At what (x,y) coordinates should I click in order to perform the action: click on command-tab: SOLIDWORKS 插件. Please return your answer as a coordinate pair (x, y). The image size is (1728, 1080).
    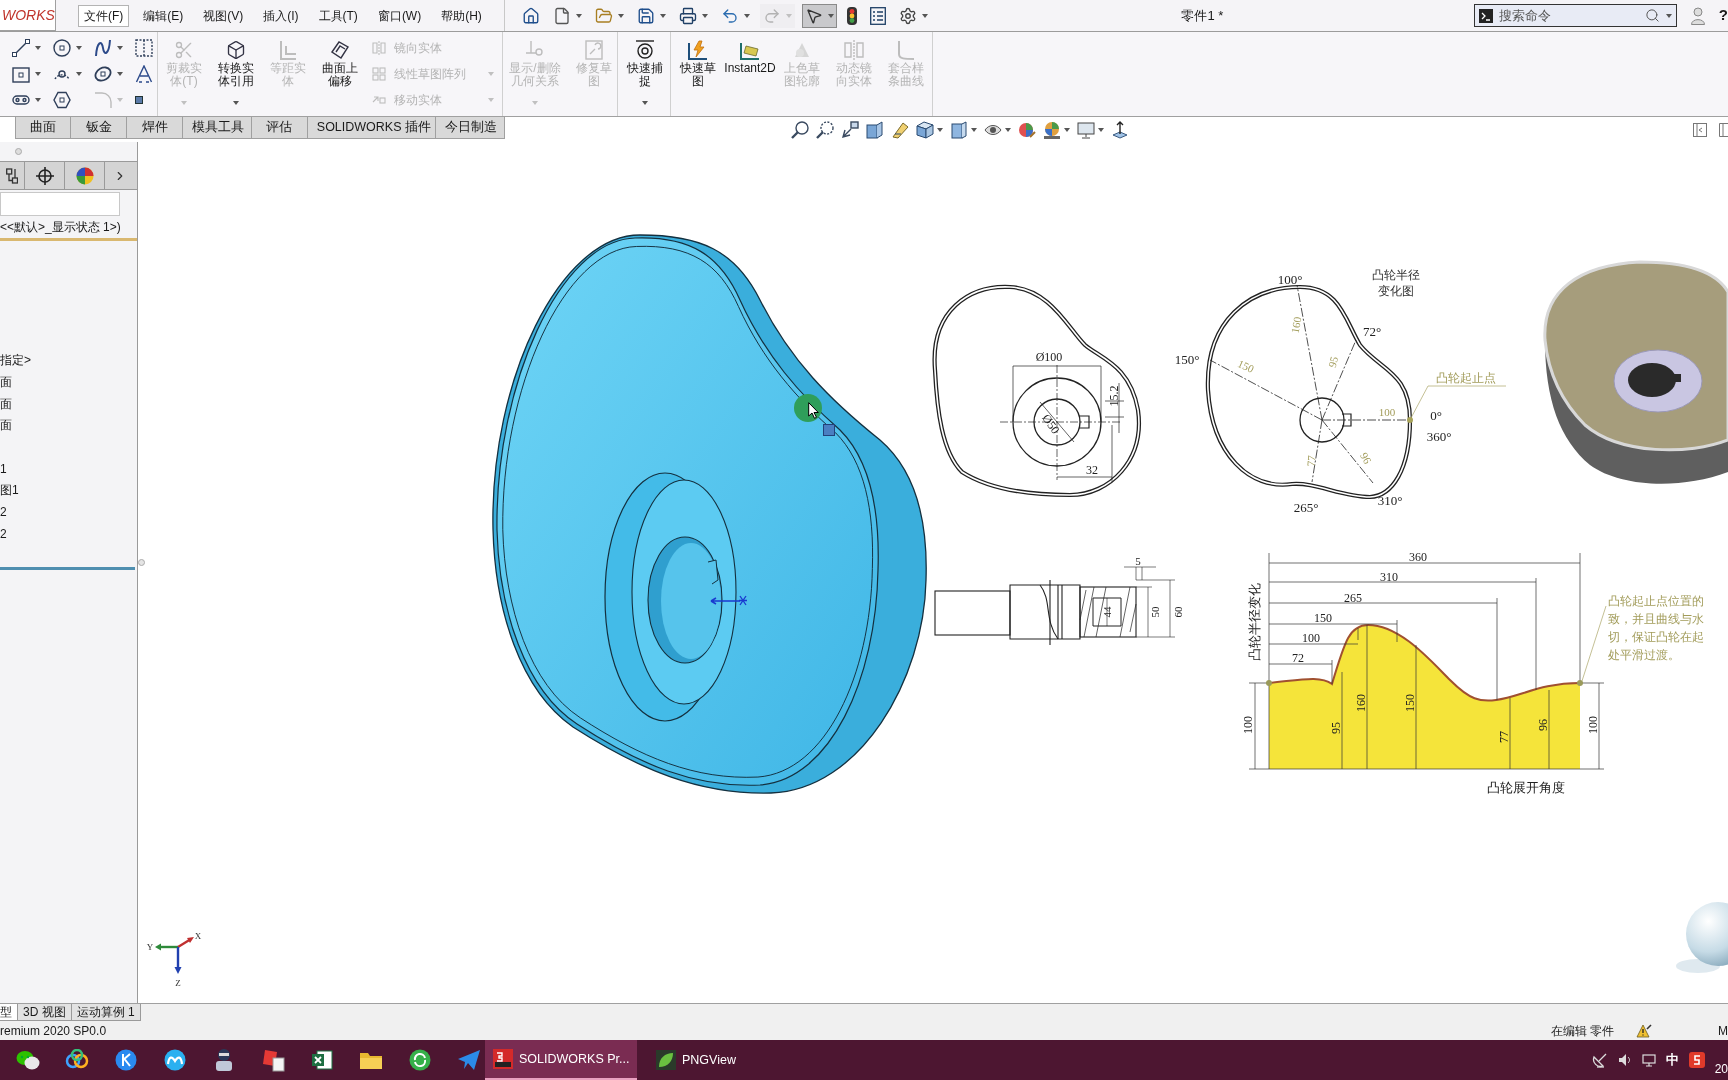
    Looking at the image, I should click on (372, 128).